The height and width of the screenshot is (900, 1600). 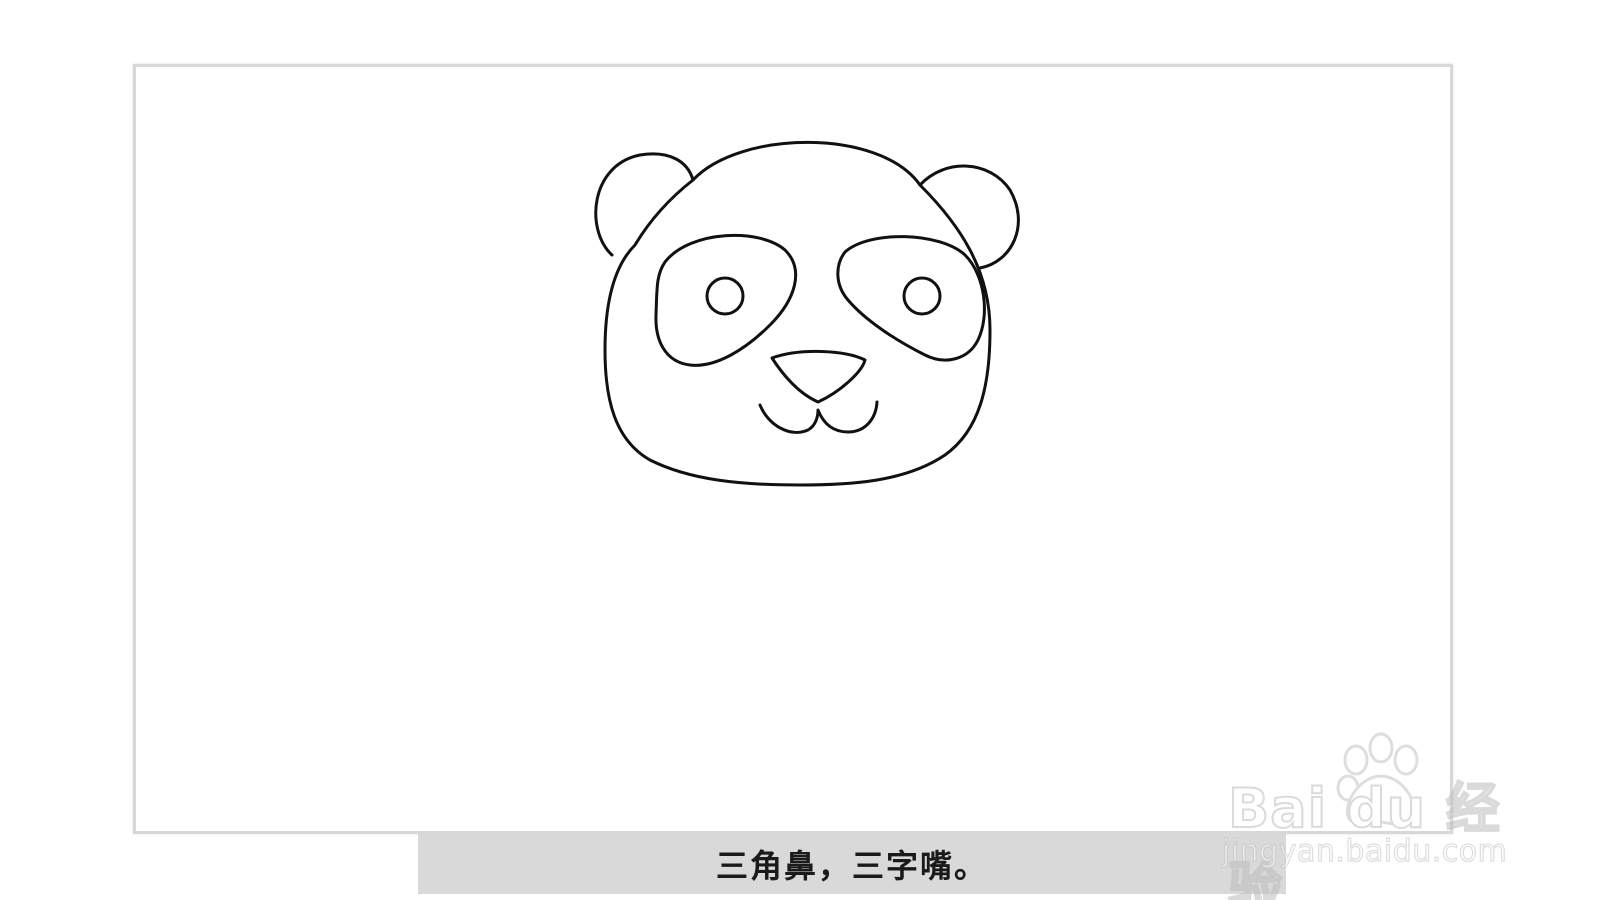 I want to click on watermark-url: jingyan.baidu.com, so click(x=1364, y=851).